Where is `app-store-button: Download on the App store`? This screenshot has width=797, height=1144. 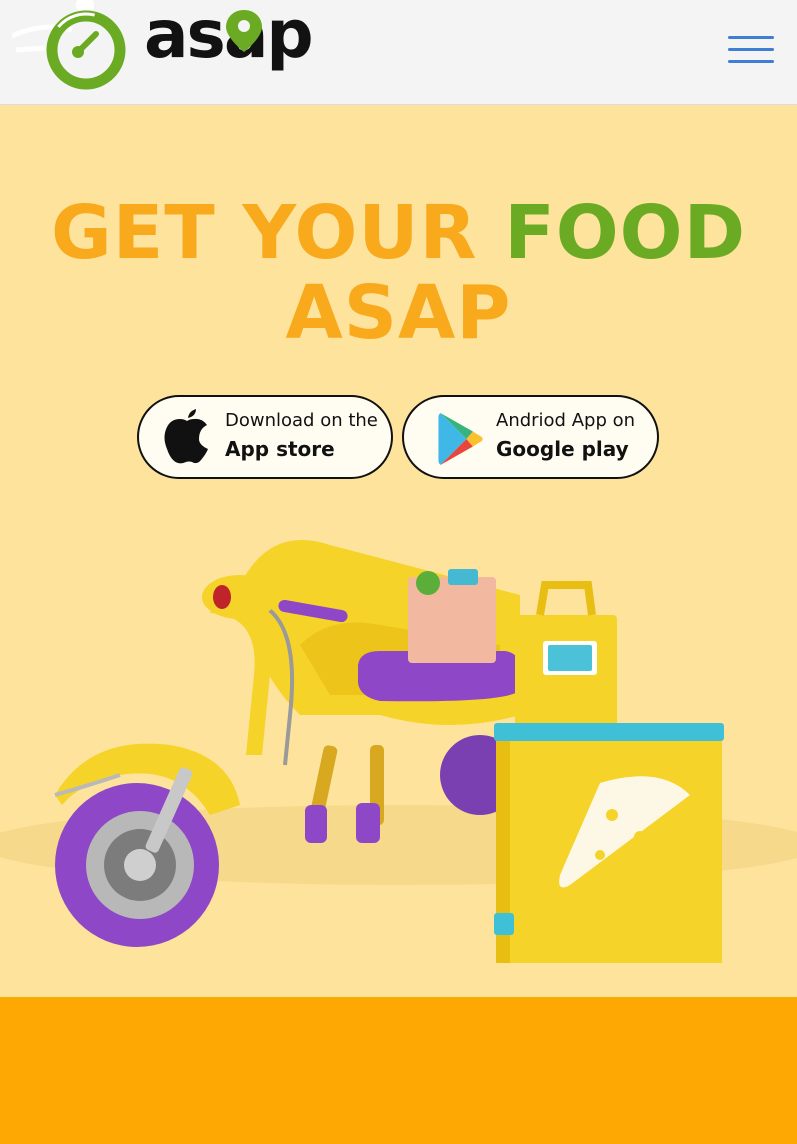
app-store-button: Download on the App store is located at coordinates (265, 437).